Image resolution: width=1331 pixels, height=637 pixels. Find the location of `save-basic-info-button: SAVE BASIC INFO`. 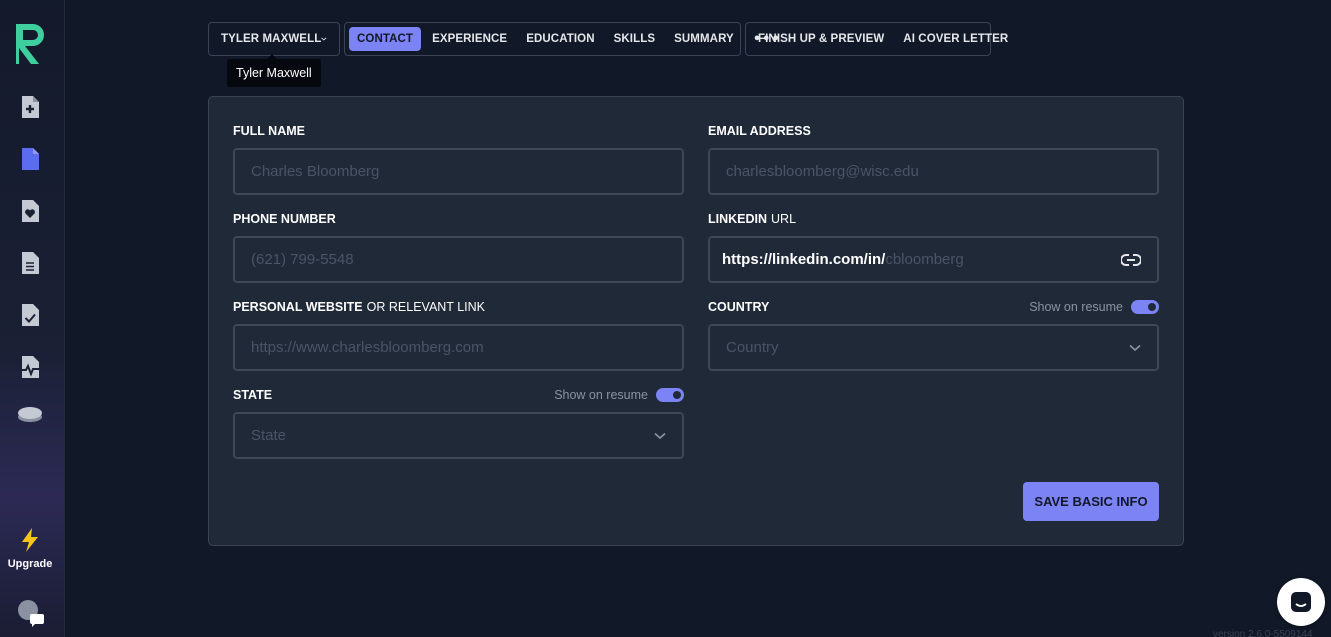

save-basic-info-button: SAVE BASIC INFO is located at coordinates (1091, 501).